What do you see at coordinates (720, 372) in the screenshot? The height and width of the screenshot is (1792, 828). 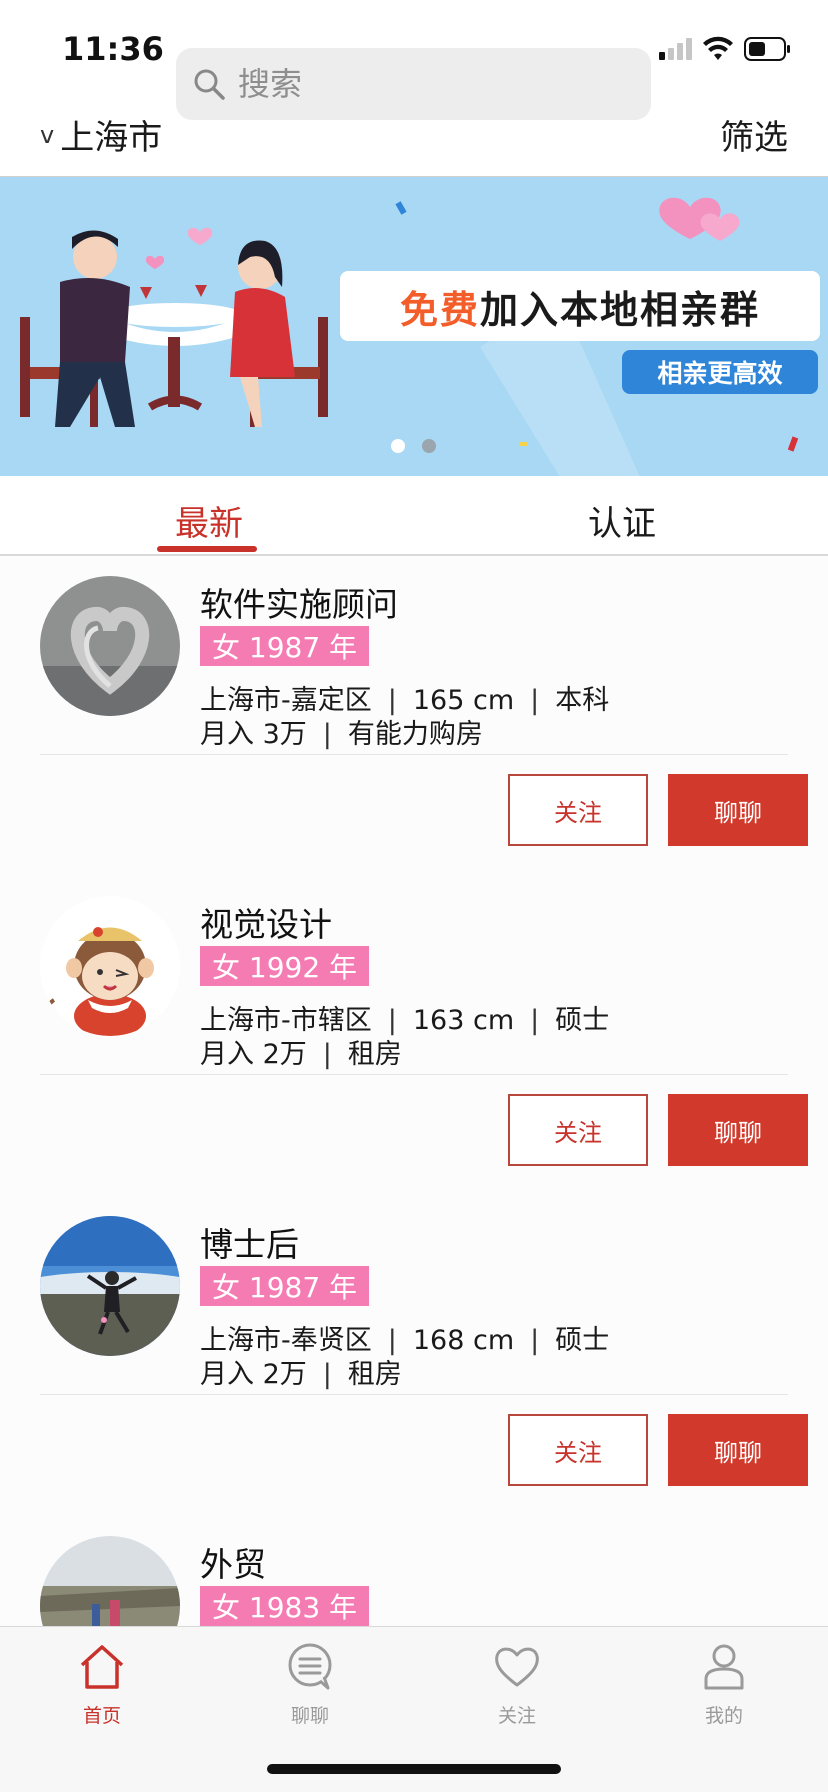 I see `banner-subtitle: 相亲更高效` at bounding box center [720, 372].